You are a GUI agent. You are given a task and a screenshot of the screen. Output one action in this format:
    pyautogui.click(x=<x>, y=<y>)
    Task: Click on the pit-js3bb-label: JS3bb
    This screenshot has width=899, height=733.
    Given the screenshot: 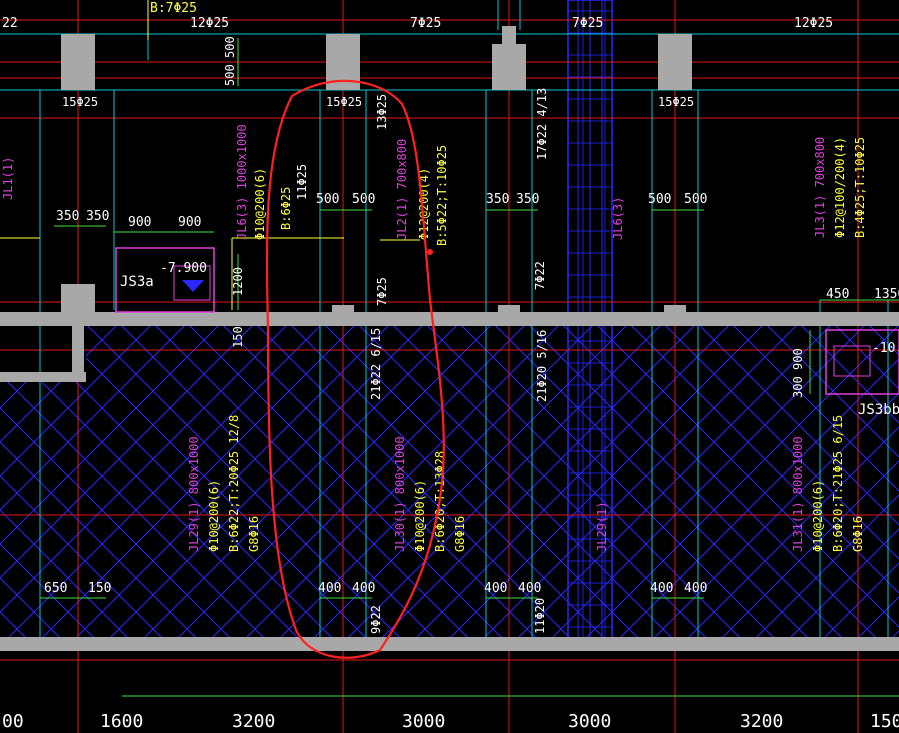 What is the action you would take?
    pyautogui.click(x=878, y=410)
    